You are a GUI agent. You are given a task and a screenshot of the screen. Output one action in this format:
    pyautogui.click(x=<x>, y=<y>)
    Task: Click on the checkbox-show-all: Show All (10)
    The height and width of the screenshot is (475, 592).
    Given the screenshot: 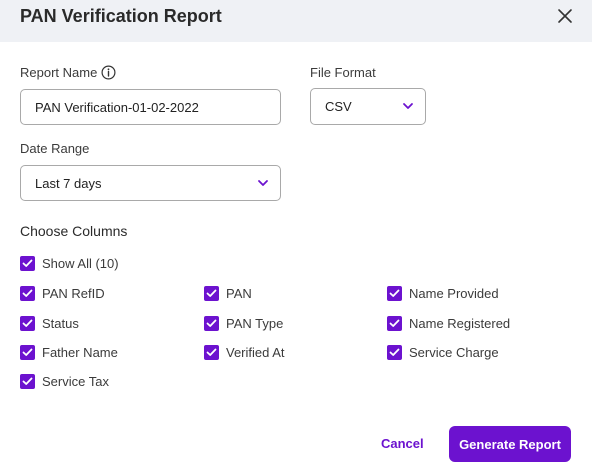 What is the action you would take?
    pyautogui.click(x=69, y=263)
    